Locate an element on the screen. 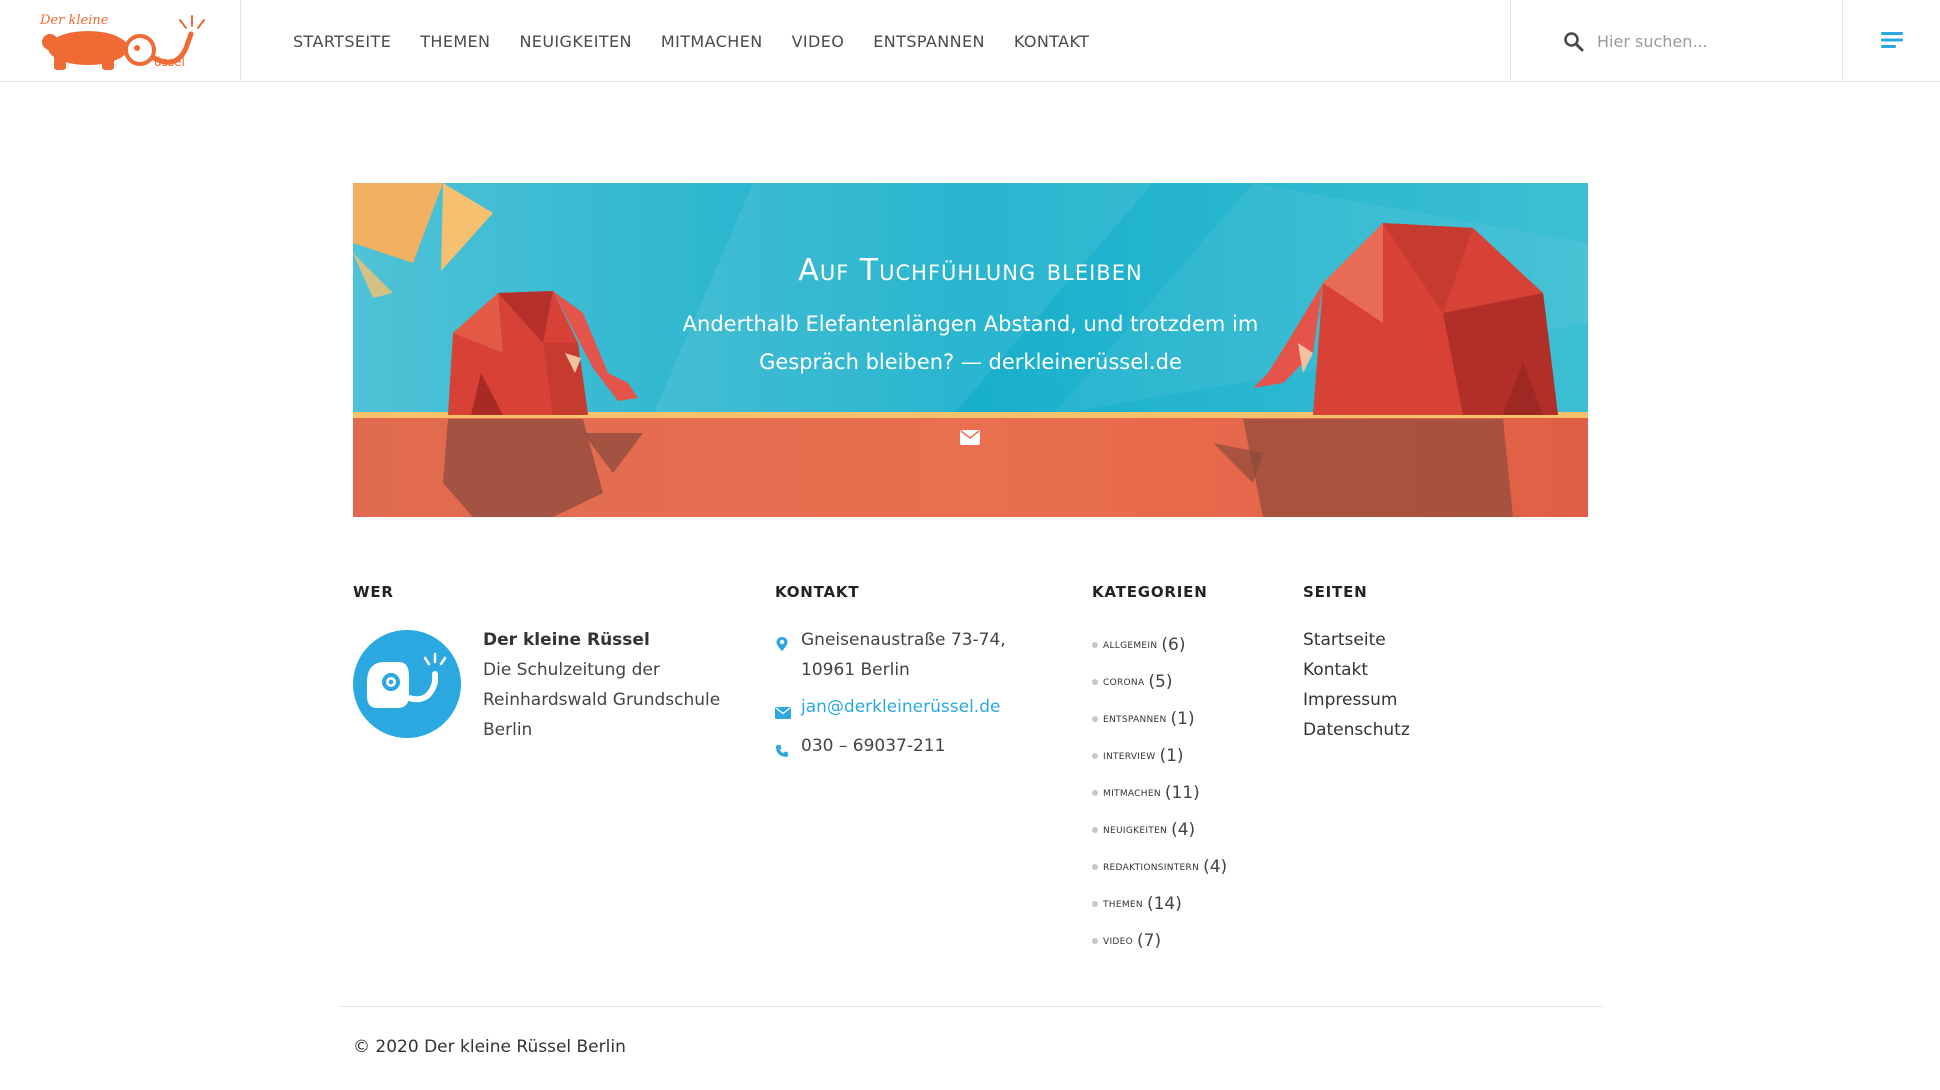 This screenshot has width=1940, height=1090. footer-title-wer: WER is located at coordinates (373, 592).